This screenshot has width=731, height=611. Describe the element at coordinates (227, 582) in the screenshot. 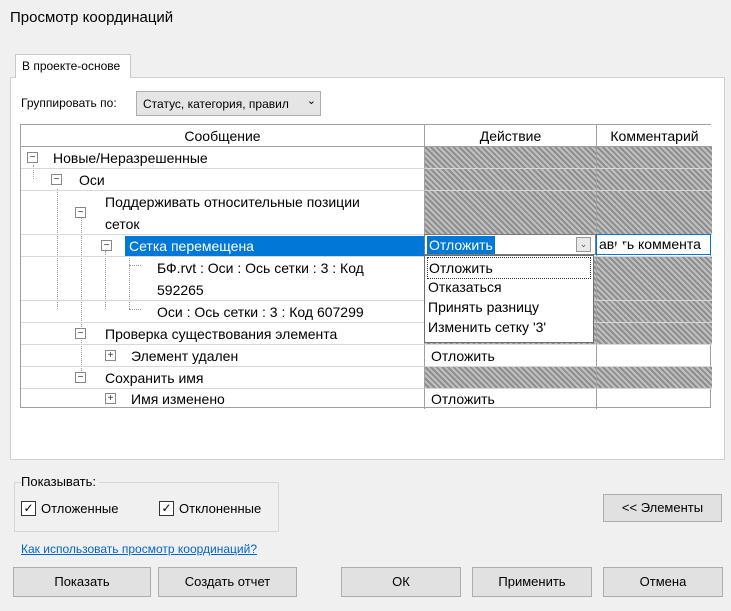

I see `create-report-button: Создать отчет` at that location.